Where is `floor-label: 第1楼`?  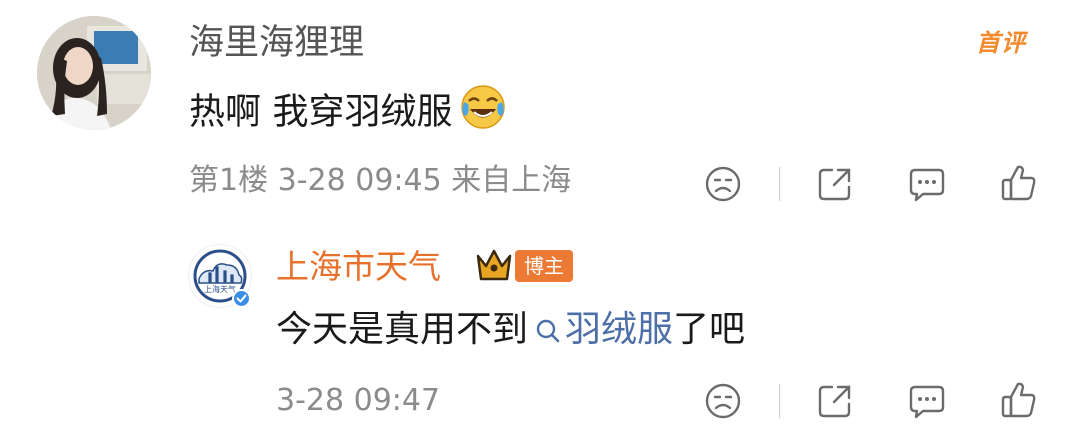 floor-label: 第1楼 is located at coordinates (229, 180).